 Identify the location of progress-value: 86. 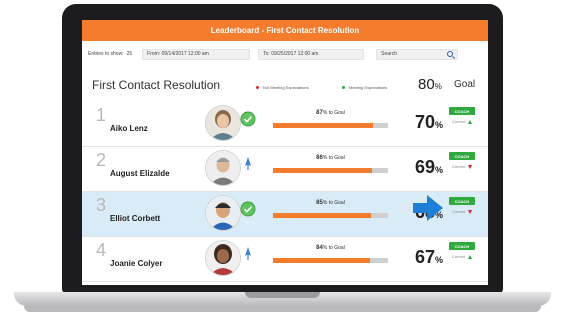
(319, 158).